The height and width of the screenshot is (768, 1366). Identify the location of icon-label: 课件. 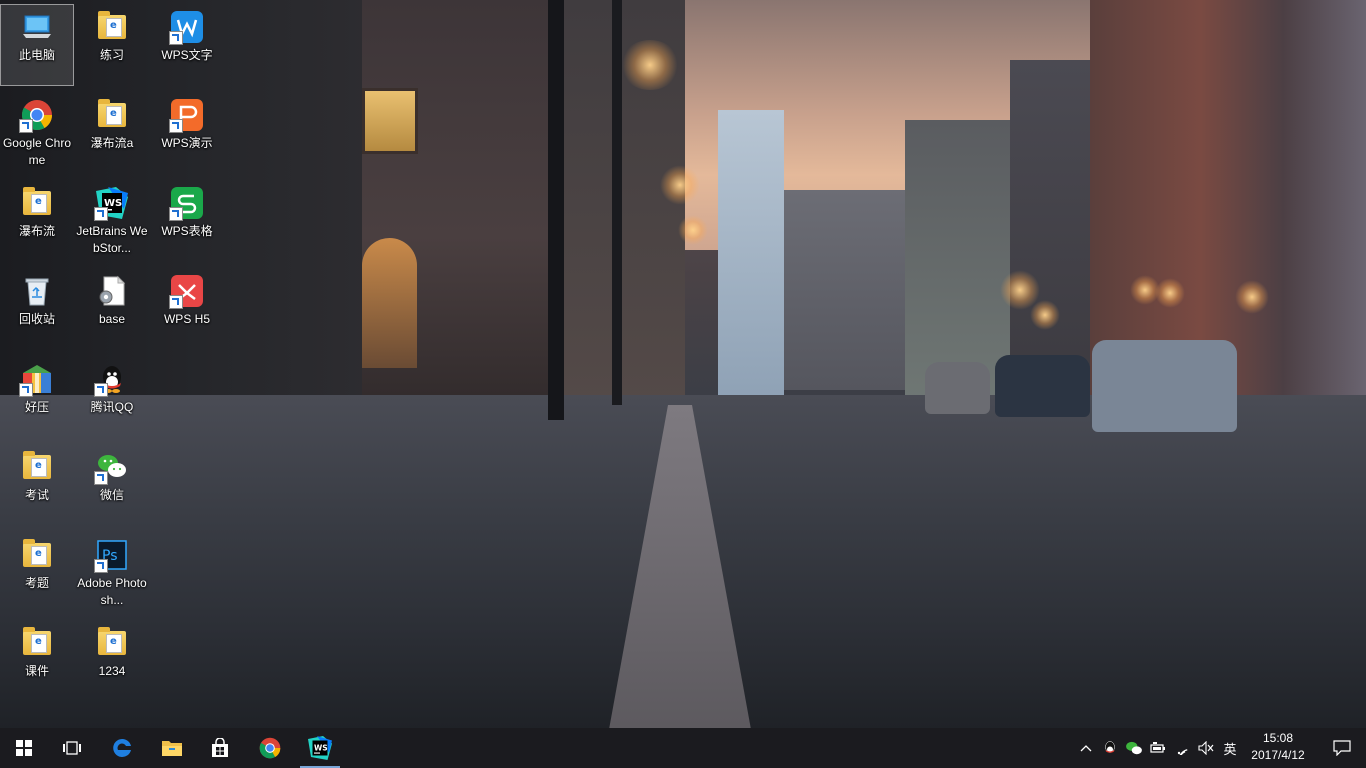
(36, 671).